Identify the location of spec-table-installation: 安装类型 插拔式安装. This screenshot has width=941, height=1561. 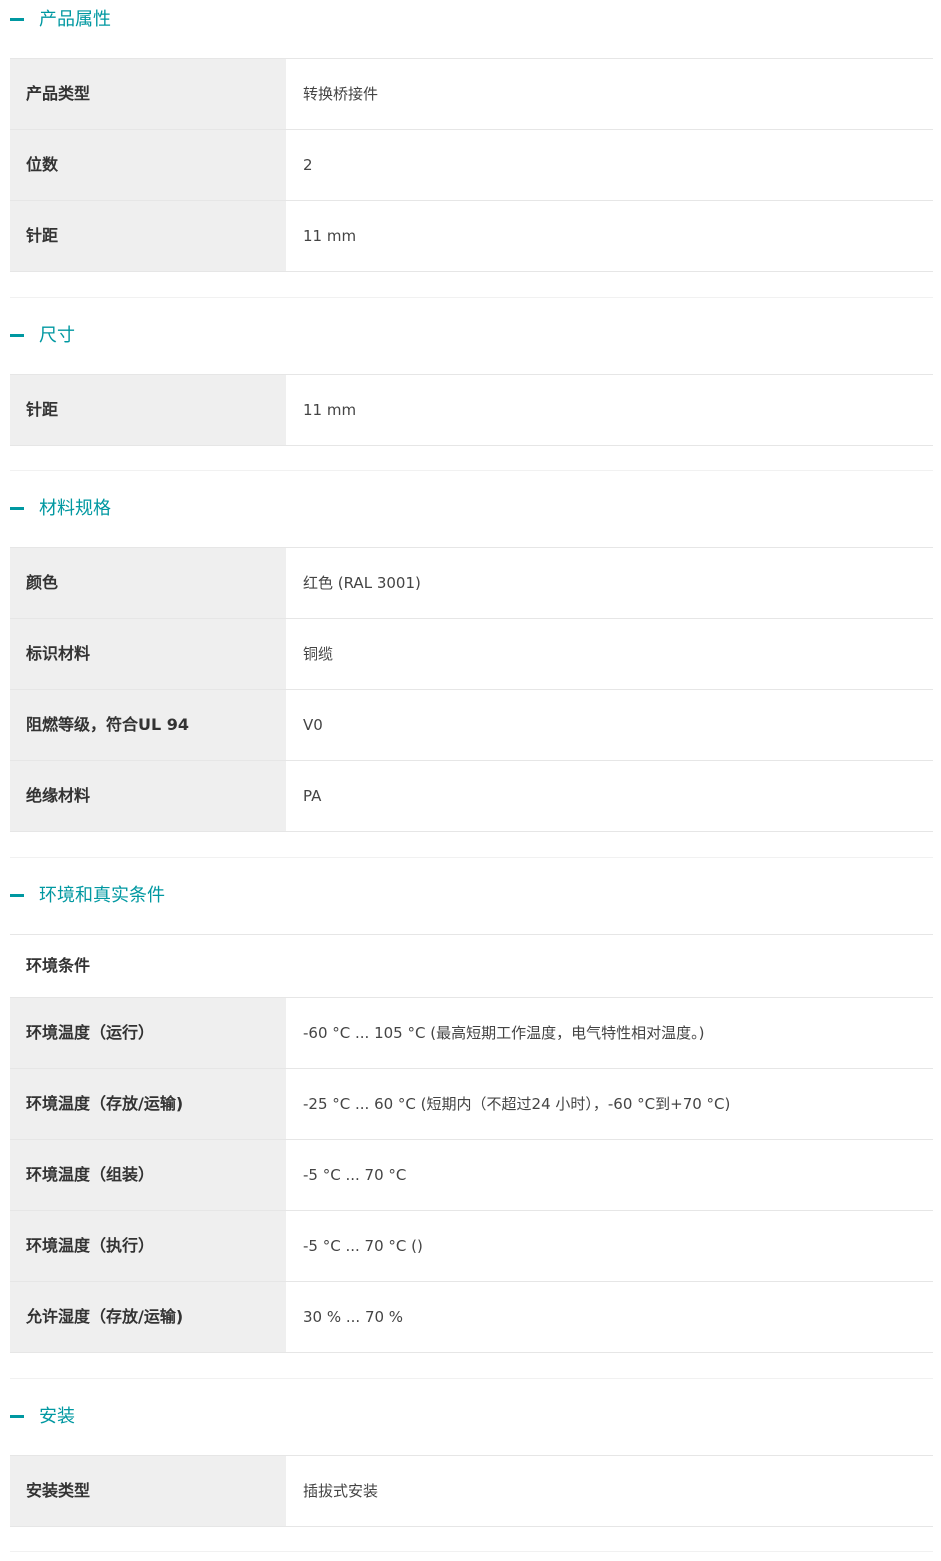
(471, 1491).